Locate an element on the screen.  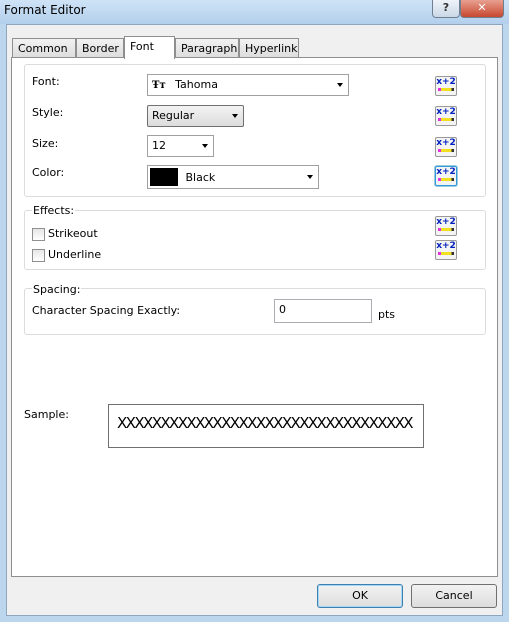
title-bar: Format Editor ? ✕ is located at coordinates (254, 12).